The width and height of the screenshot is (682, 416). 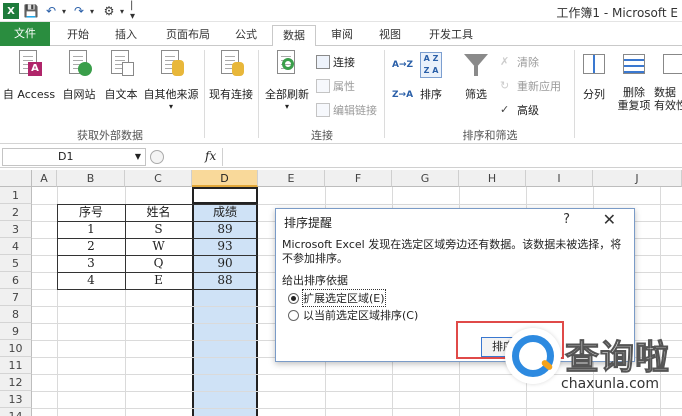 I want to click on row-header: 11, so click(x=16, y=365).